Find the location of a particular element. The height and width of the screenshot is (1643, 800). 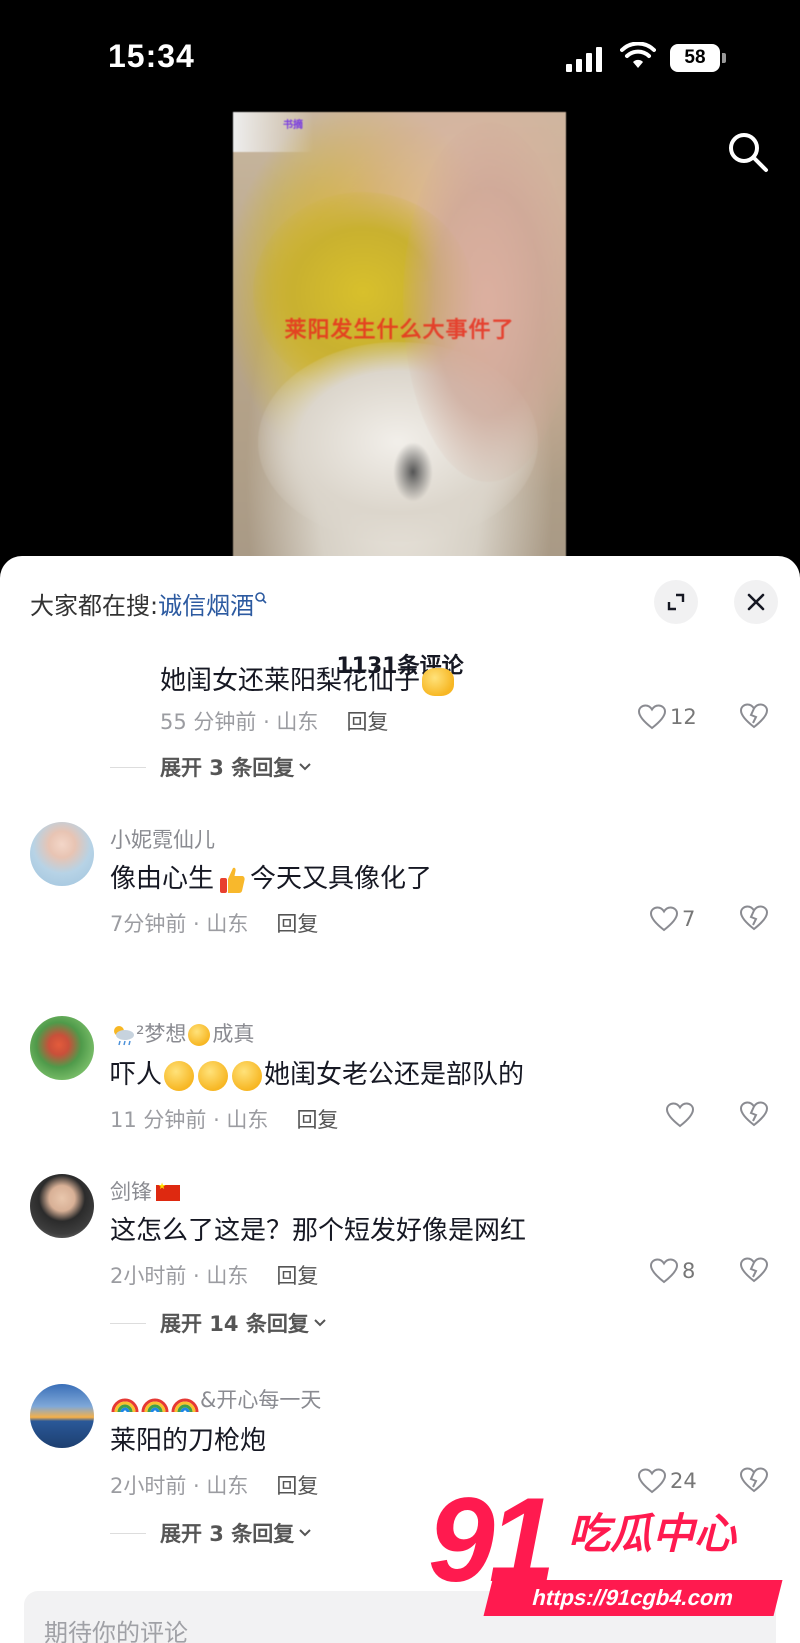

username: 剑锋 is located at coordinates (131, 1192).